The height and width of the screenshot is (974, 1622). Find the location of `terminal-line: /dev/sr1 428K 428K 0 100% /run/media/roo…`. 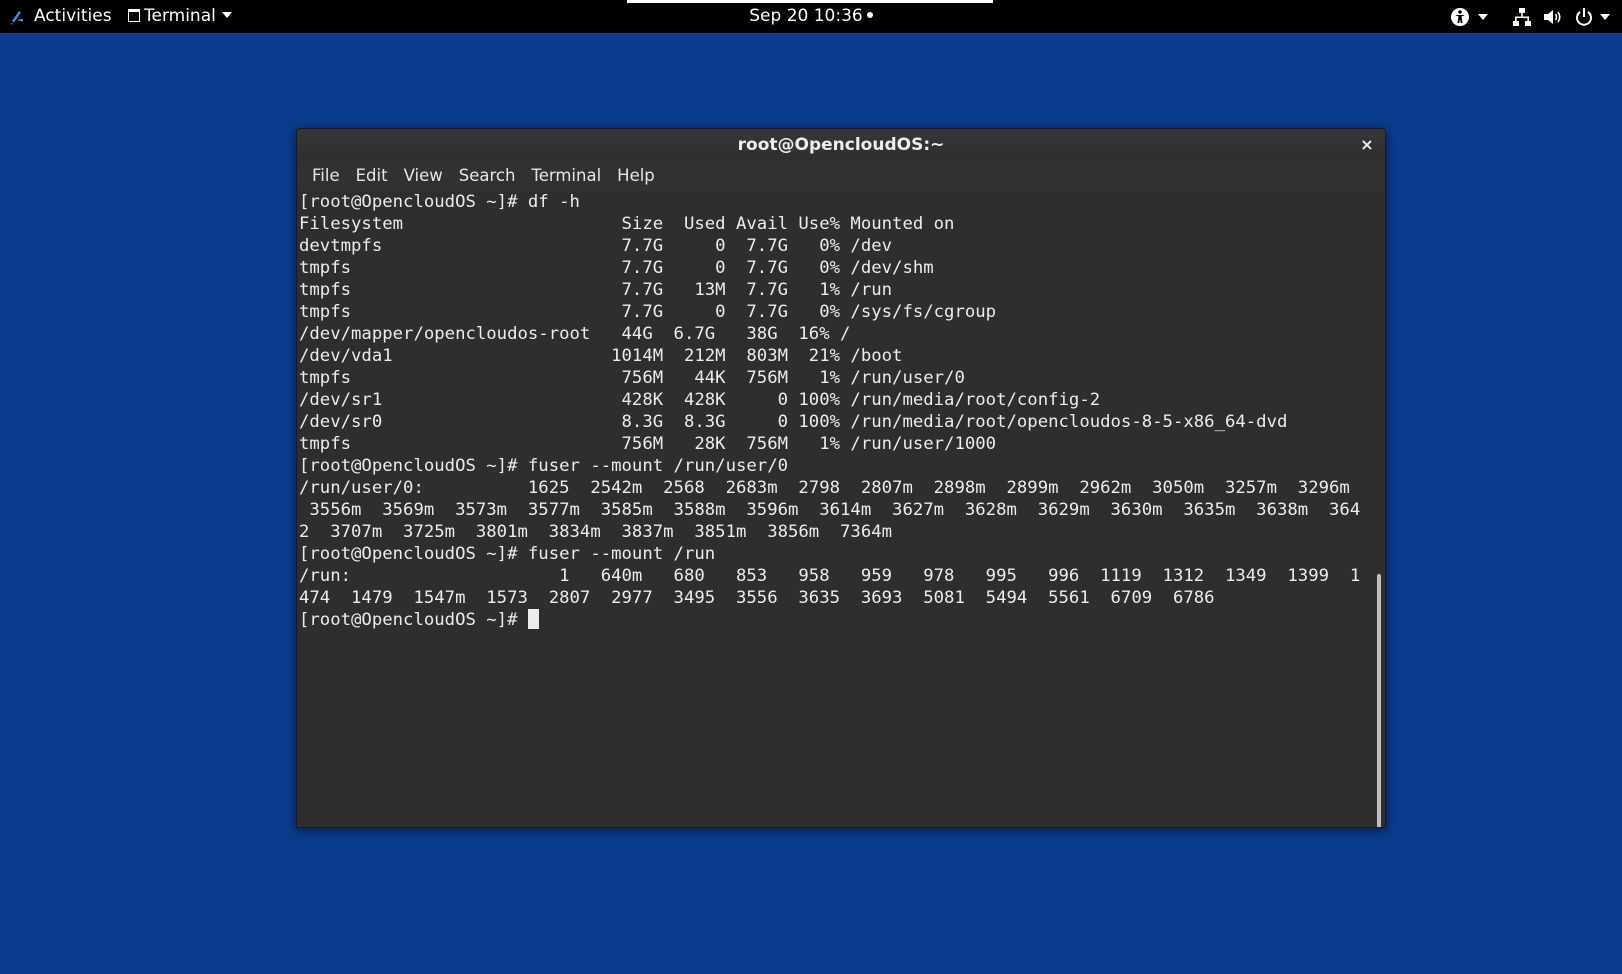

terminal-line: /dev/sr1 428K 428K 0 100% /run/media/roo… is located at coordinates (700, 400).